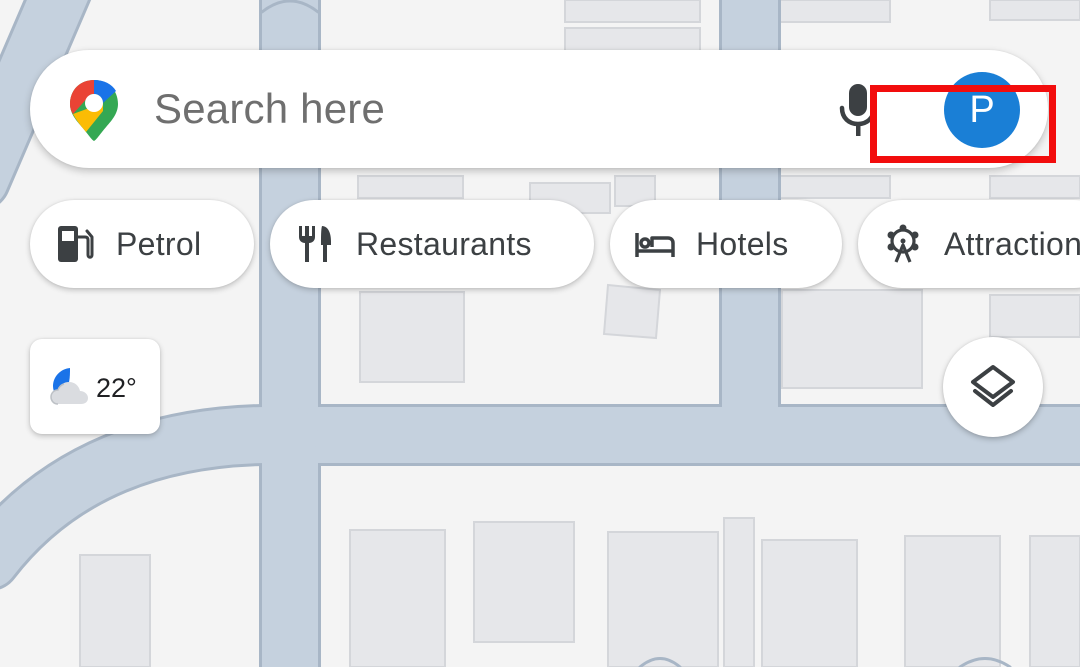 The width and height of the screenshot is (1080, 667). What do you see at coordinates (1012, 243) in the screenshot?
I see `chip-label: Attractions` at bounding box center [1012, 243].